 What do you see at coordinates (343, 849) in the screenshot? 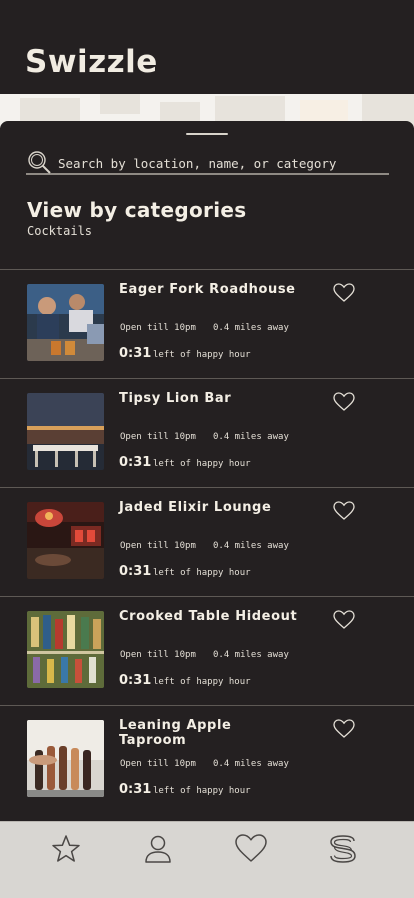
I see `swizzle-logo-icon` at bounding box center [343, 849].